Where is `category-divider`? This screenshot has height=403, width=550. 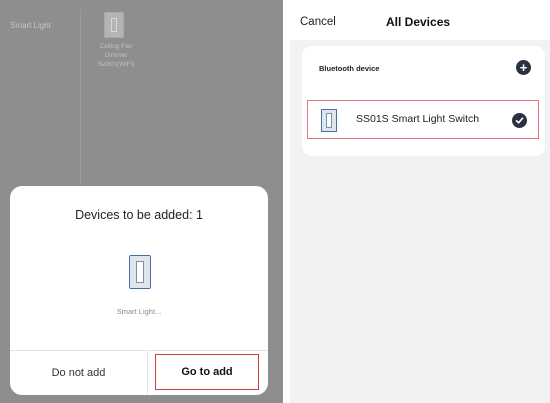
category-divider is located at coordinates (80, 97).